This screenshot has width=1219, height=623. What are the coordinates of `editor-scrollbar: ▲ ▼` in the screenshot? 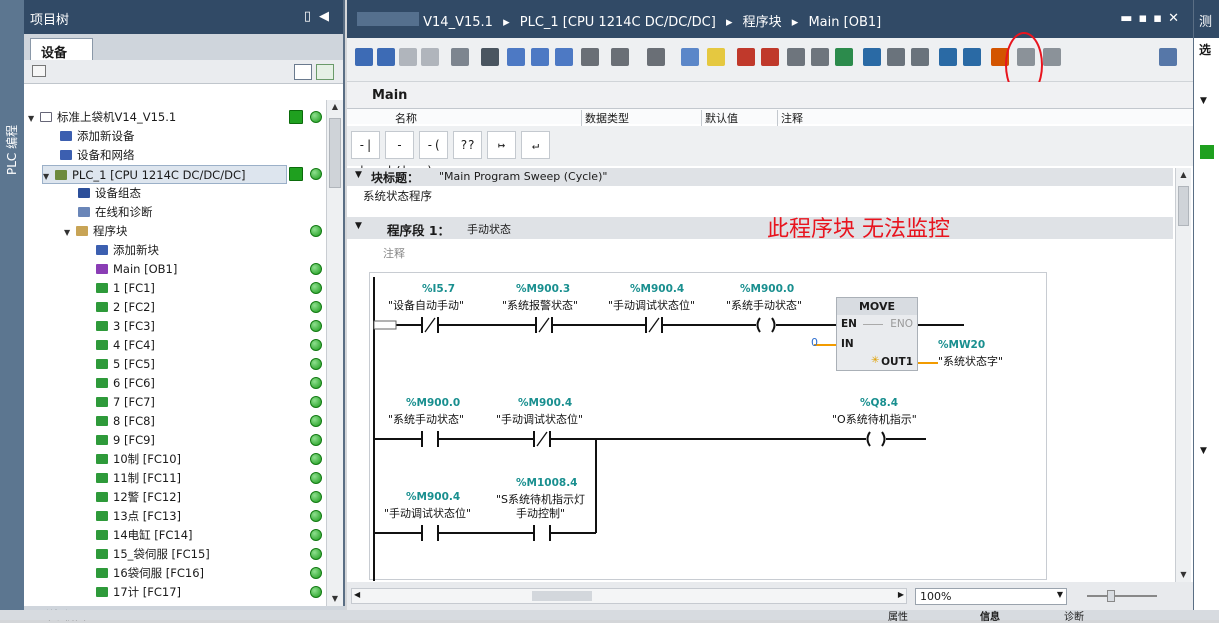 It's located at (1183, 375).